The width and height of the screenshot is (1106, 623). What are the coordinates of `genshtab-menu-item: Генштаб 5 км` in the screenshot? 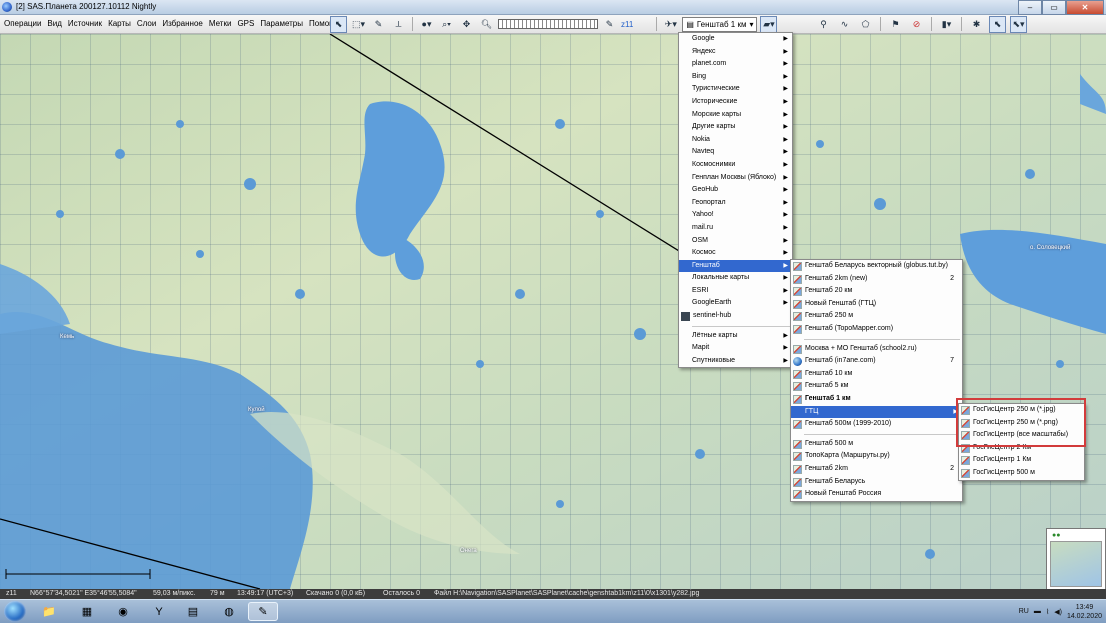 It's located at (876, 386).